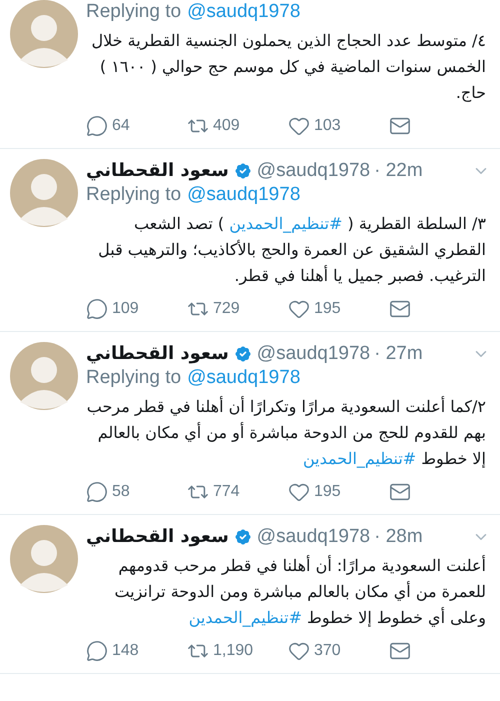 This screenshot has width=500, height=701. Describe the element at coordinates (292, 250) in the screenshot. I see `tweet-text: ٣/ السلطة القطرية ( #تنظيم_الحمدين ) تصد الشعب القطري الشقيق عن العمرة والحج بالأكاذيب؛ والترهيب قبل الترغيب. فصبر جميل يا أهلنا في قطر.` at that location.